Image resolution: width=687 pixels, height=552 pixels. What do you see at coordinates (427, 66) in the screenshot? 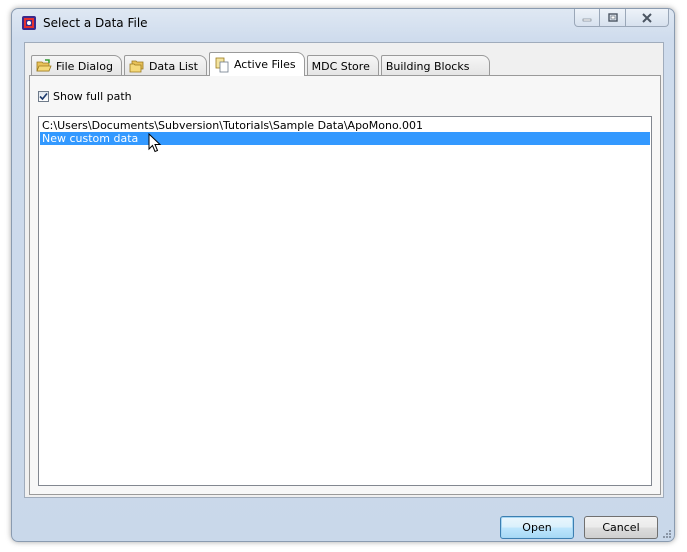
I see `tab-label: Building Blocks` at bounding box center [427, 66].